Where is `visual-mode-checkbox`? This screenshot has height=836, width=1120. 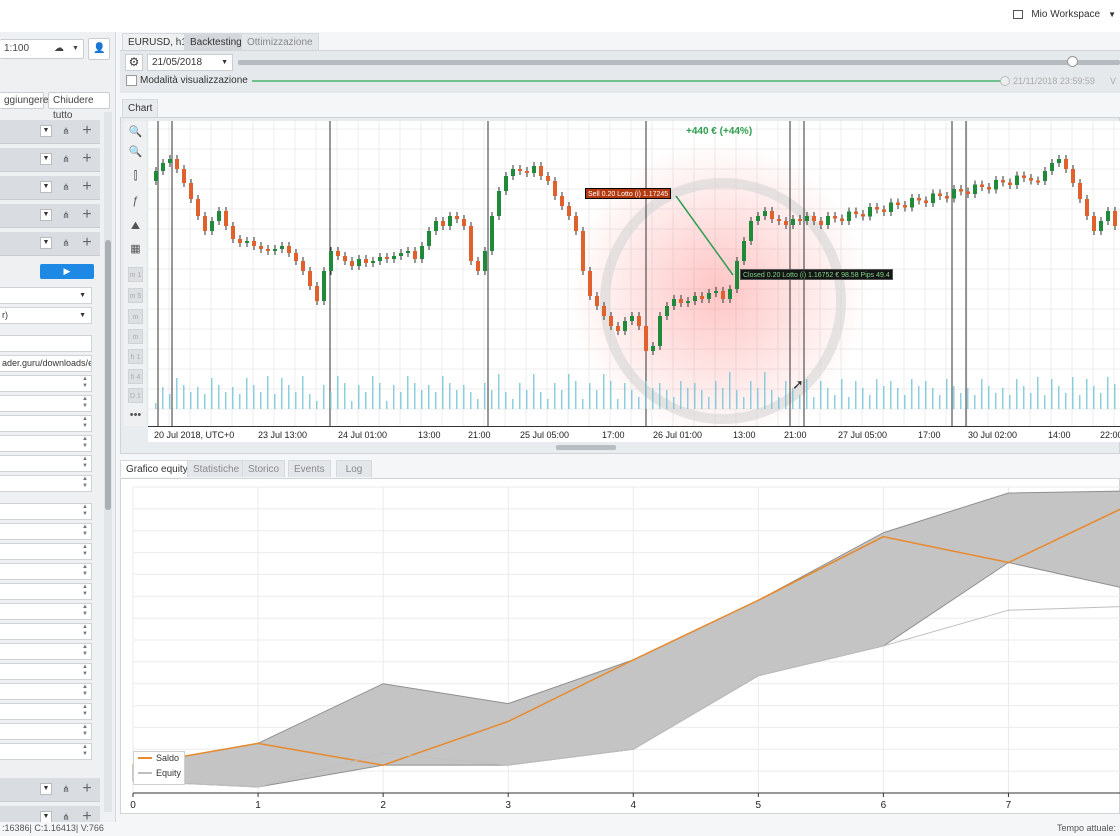 visual-mode-checkbox is located at coordinates (131, 80).